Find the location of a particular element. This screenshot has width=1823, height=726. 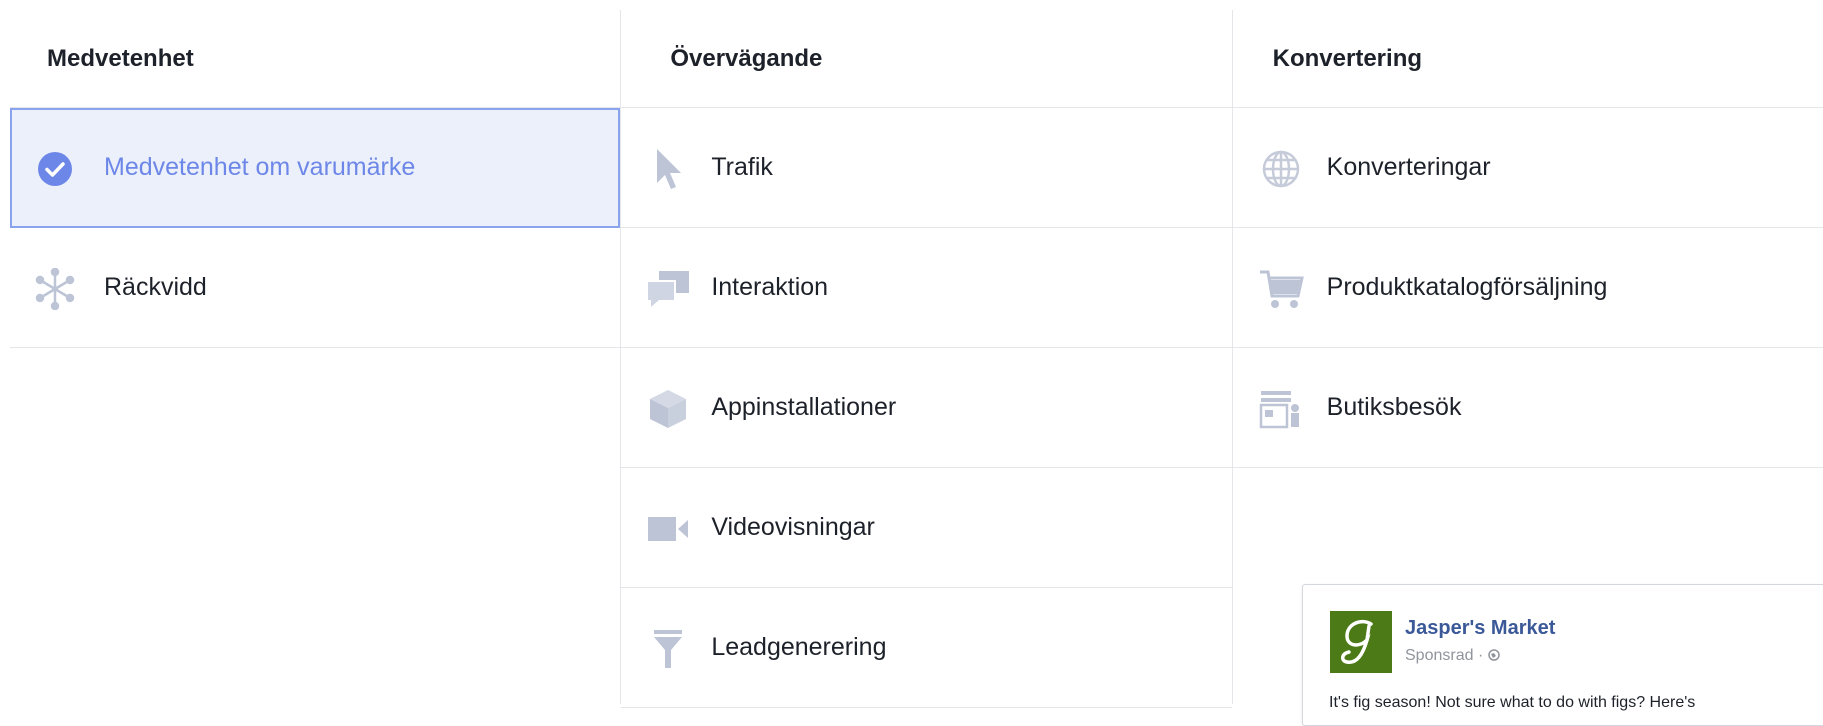

funnel-icon is located at coordinates (668, 649).